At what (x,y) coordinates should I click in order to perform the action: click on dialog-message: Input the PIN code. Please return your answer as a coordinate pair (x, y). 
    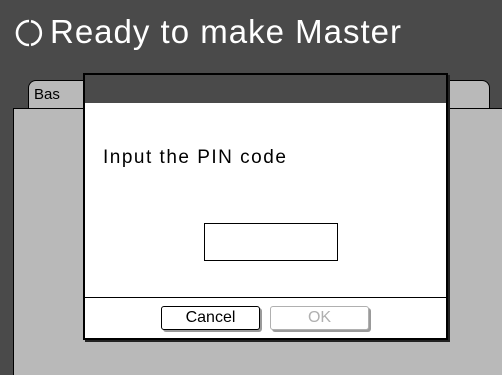
    Looking at the image, I should click on (195, 157).